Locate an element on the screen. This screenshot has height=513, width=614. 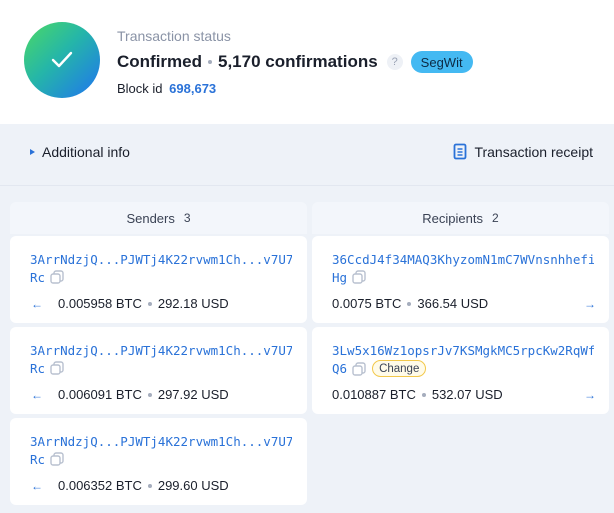
address-end-row: Q6 Change is located at coordinates (379, 368).